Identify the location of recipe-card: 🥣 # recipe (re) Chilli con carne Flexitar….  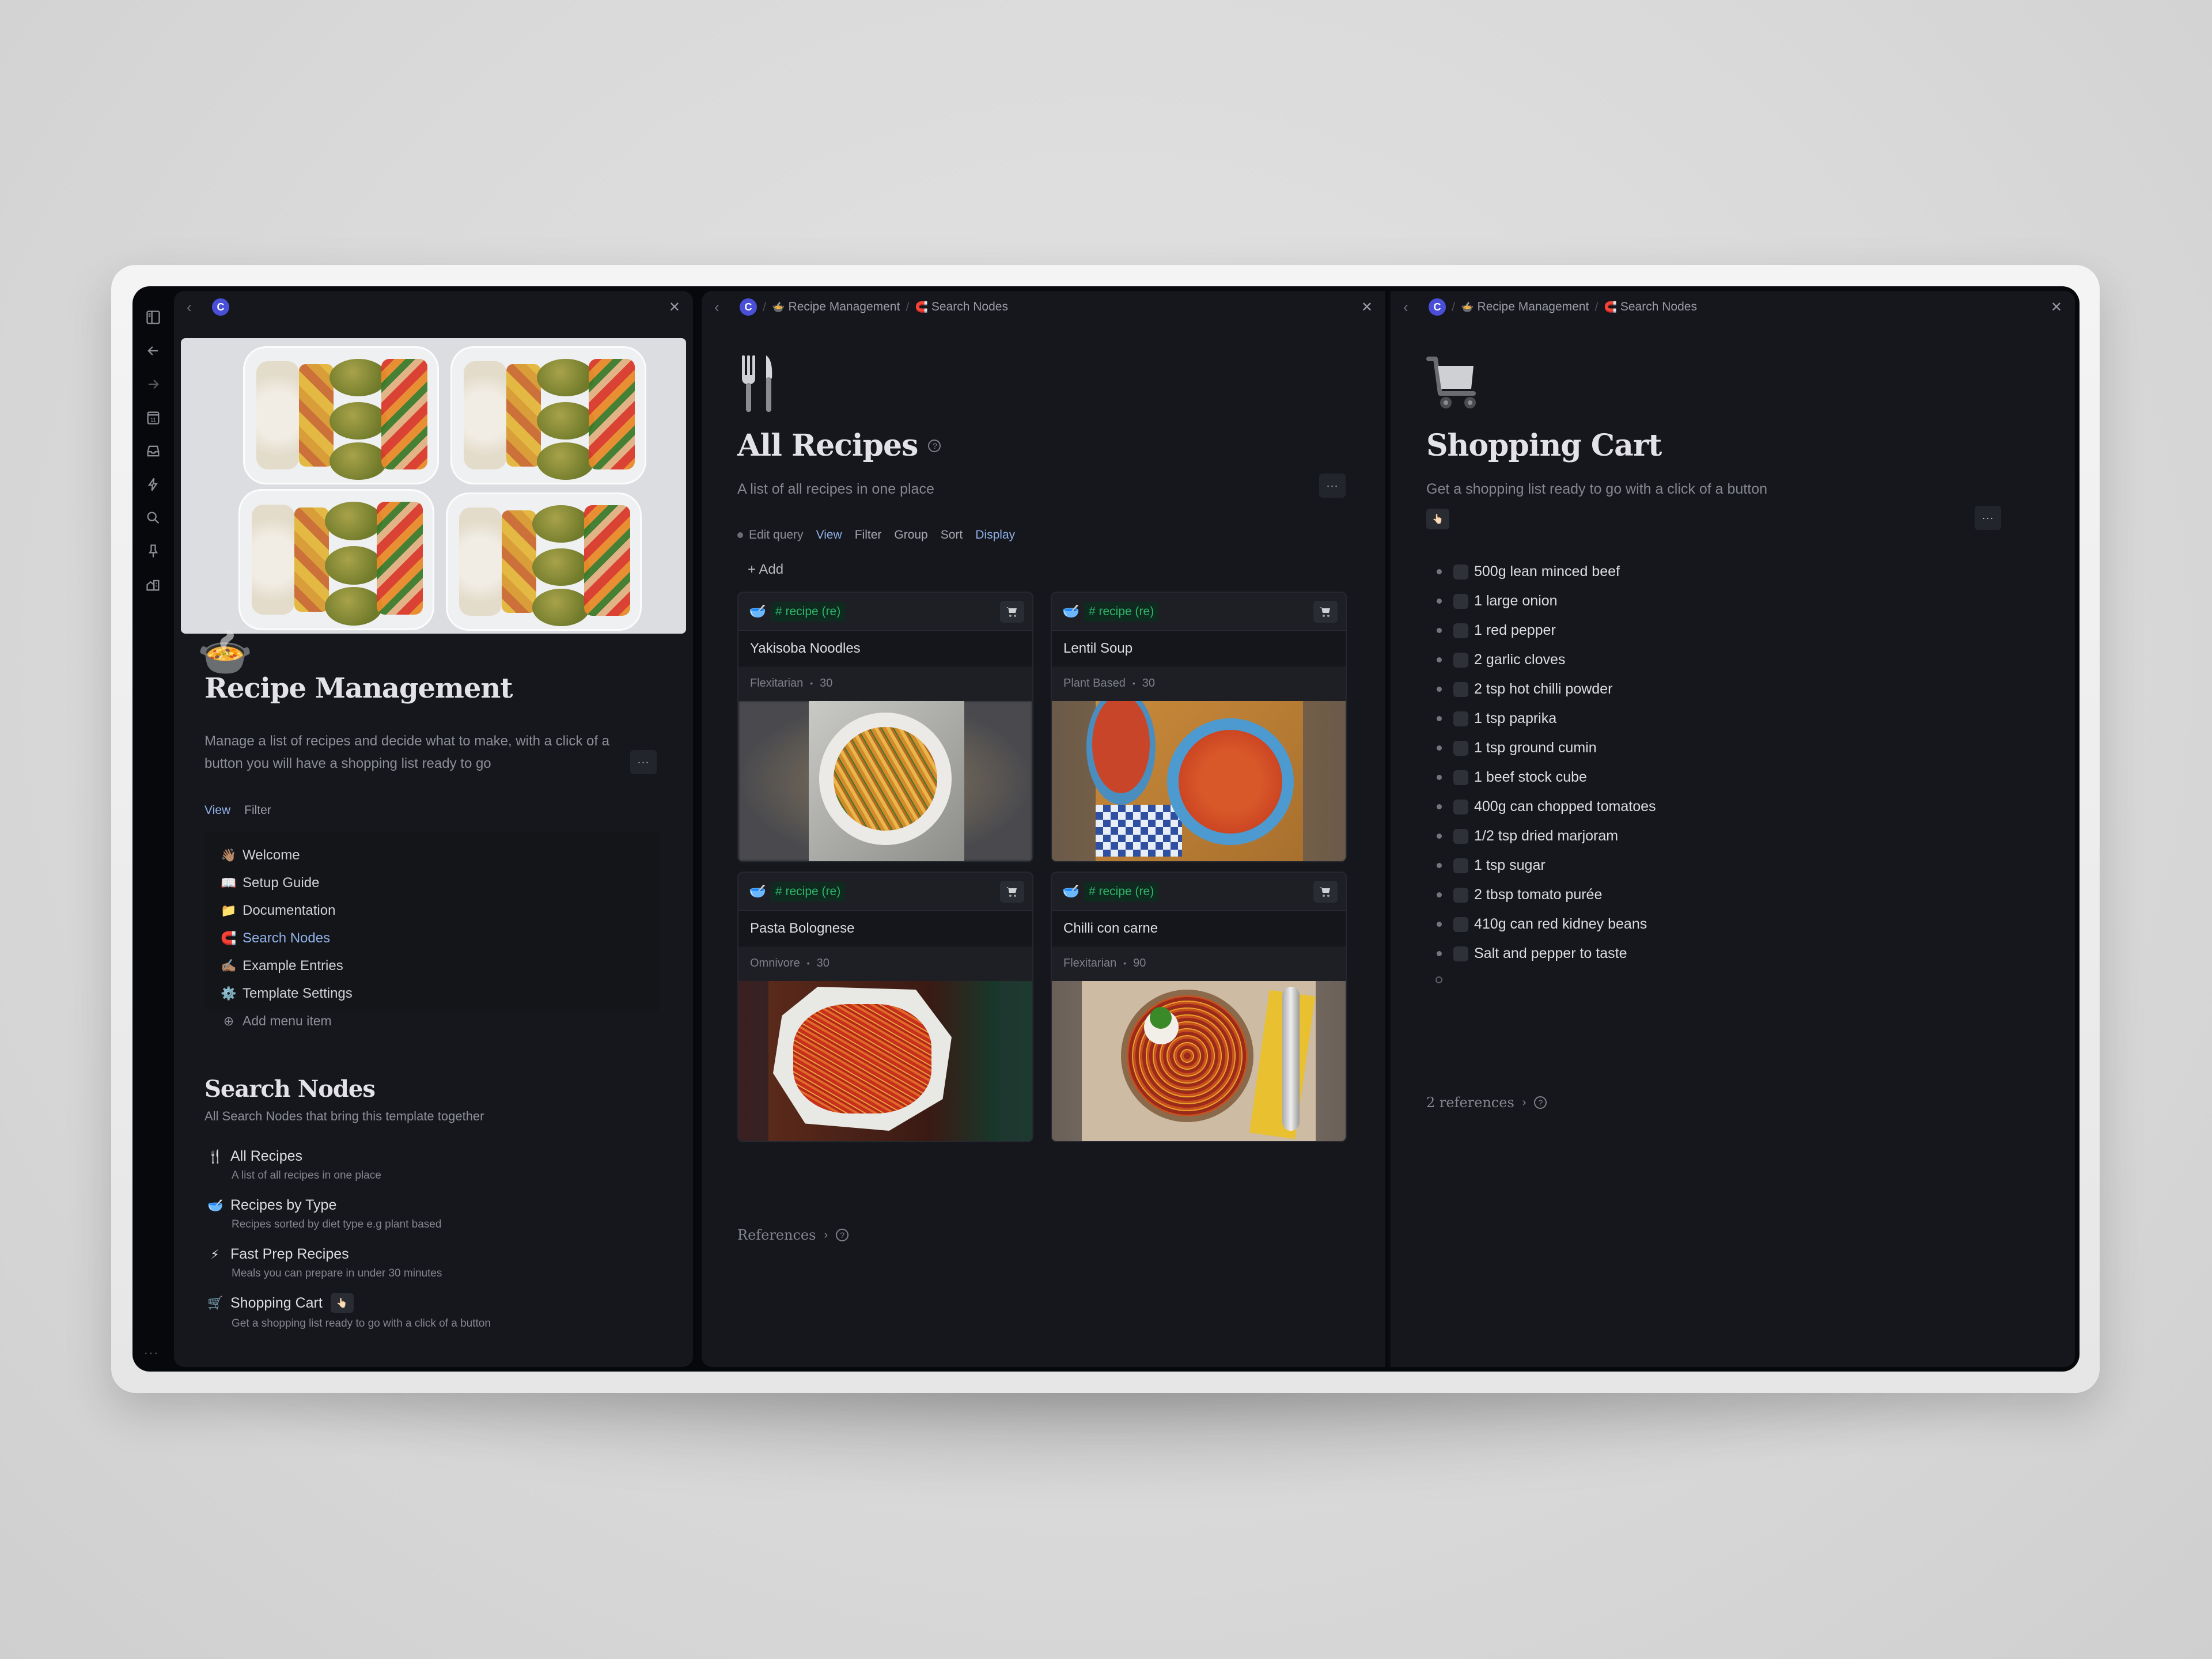
(1199, 1007).